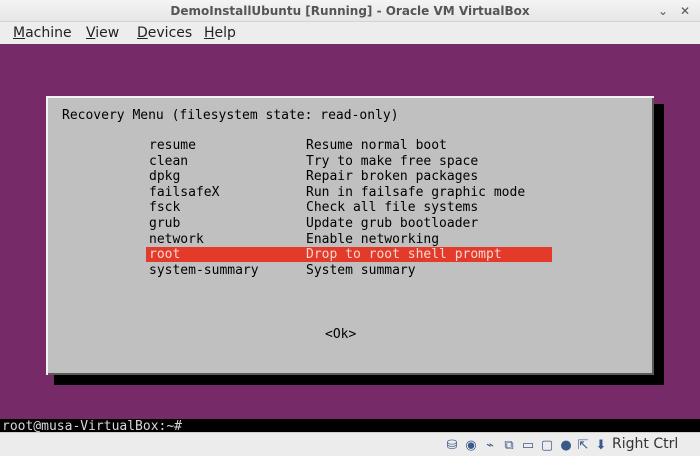 This screenshot has width=700, height=456. Describe the element at coordinates (528, 445) in the screenshot. I see `shared-folders-icon: ▭` at that location.